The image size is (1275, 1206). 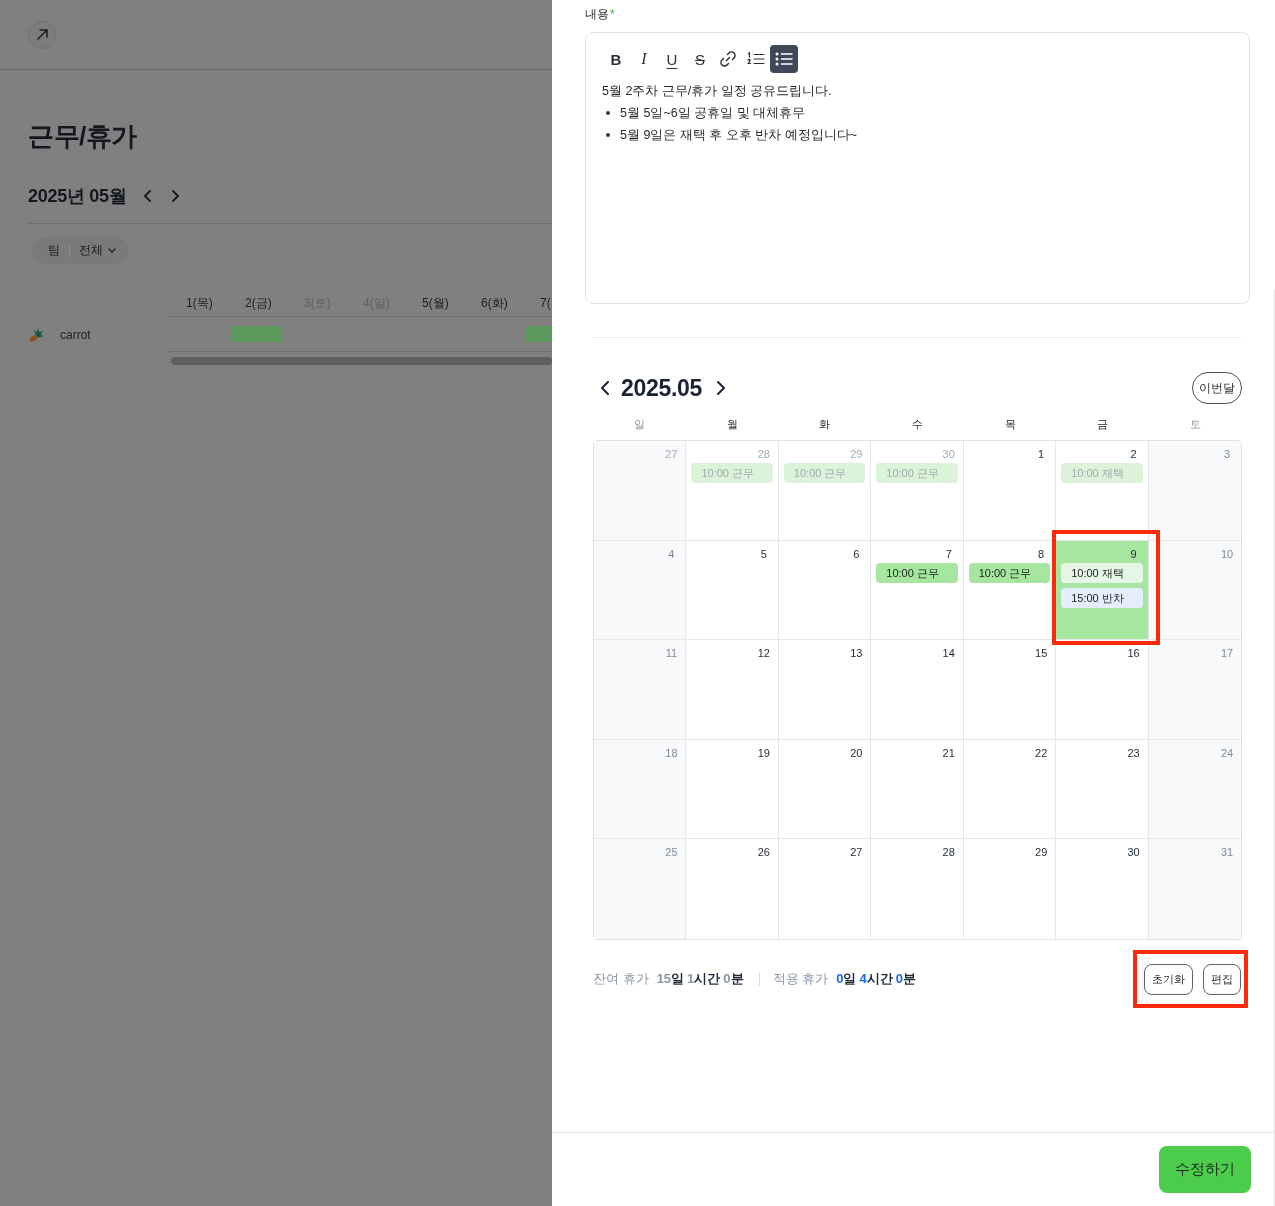 I want to click on calendar-day-cell: 31, so click(x=1194, y=889).